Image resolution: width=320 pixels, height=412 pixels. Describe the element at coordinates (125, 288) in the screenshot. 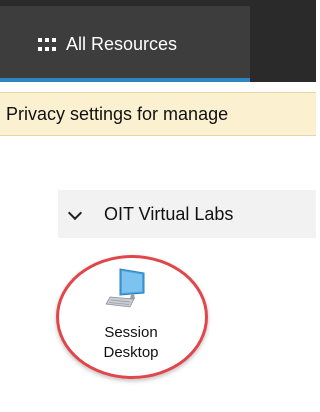

I see `desktop-computer-icon` at that location.